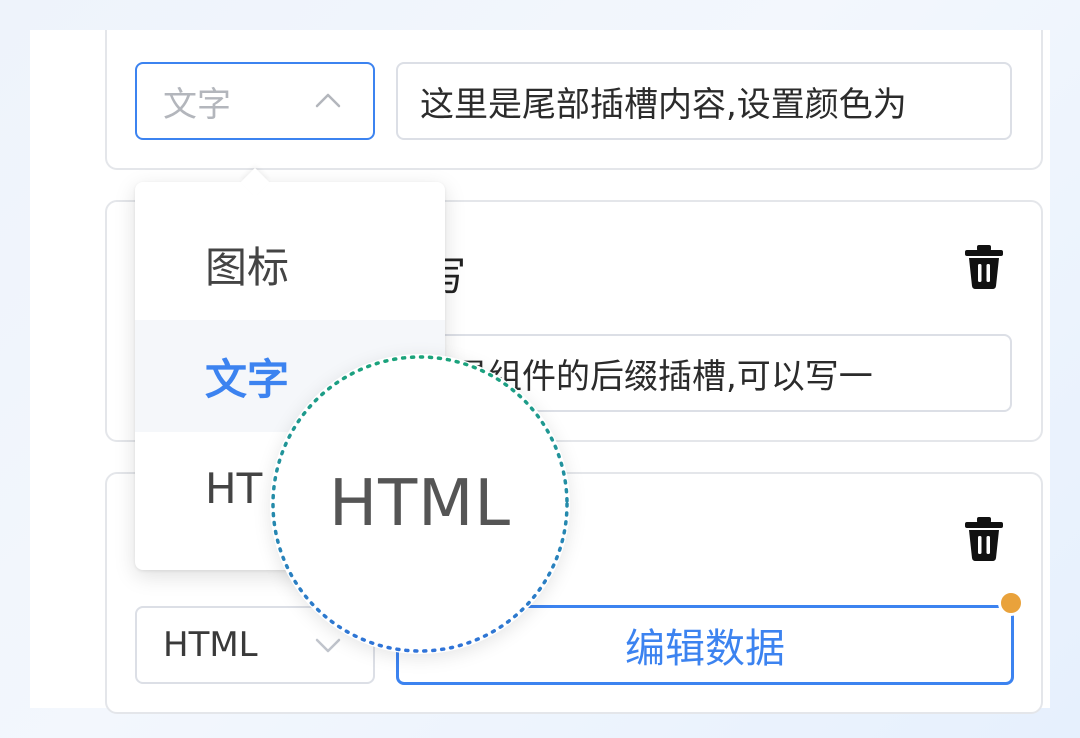  I want to click on tail-slot-content-input: 这里是尾部插槽内容,设置颜色为, so click(704, 101).